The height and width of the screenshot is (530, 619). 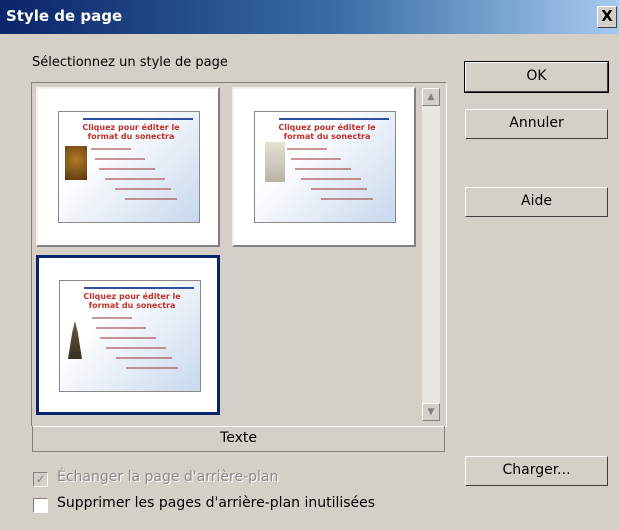 What do you see at coordinates (607, 17) in the screenshot?
I see `close-button: X` at bounding box center [607, 17].